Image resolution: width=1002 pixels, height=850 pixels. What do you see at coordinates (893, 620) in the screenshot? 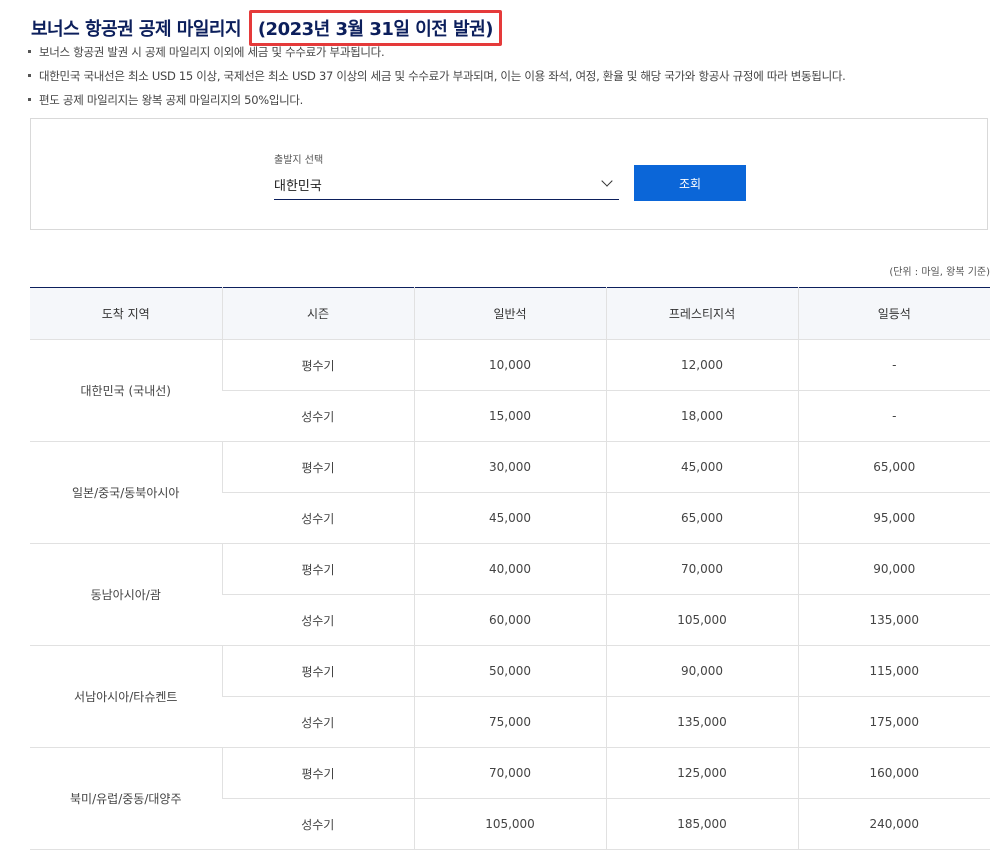
I see `first-cell: 135,000` at bounding box center [893, 620].